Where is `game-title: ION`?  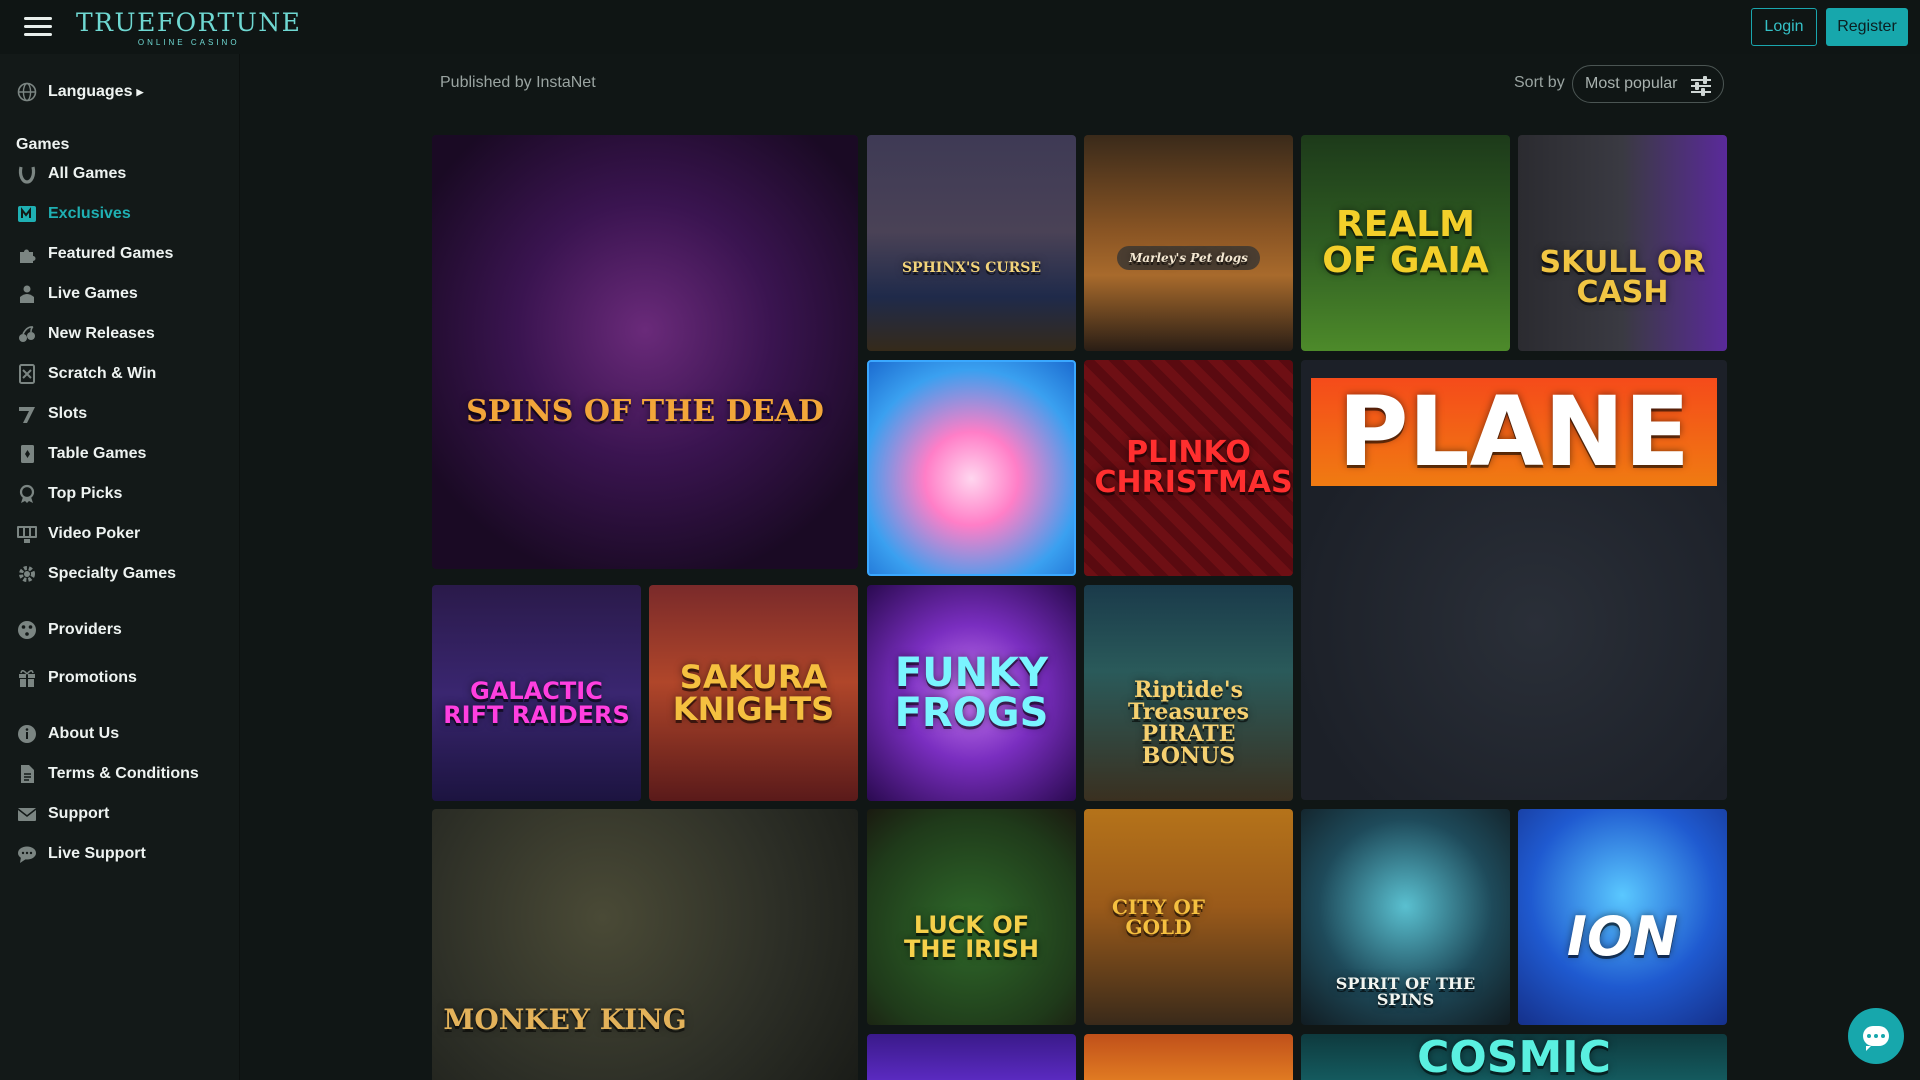 game-title: ION is located at coordinates (1622, 936).